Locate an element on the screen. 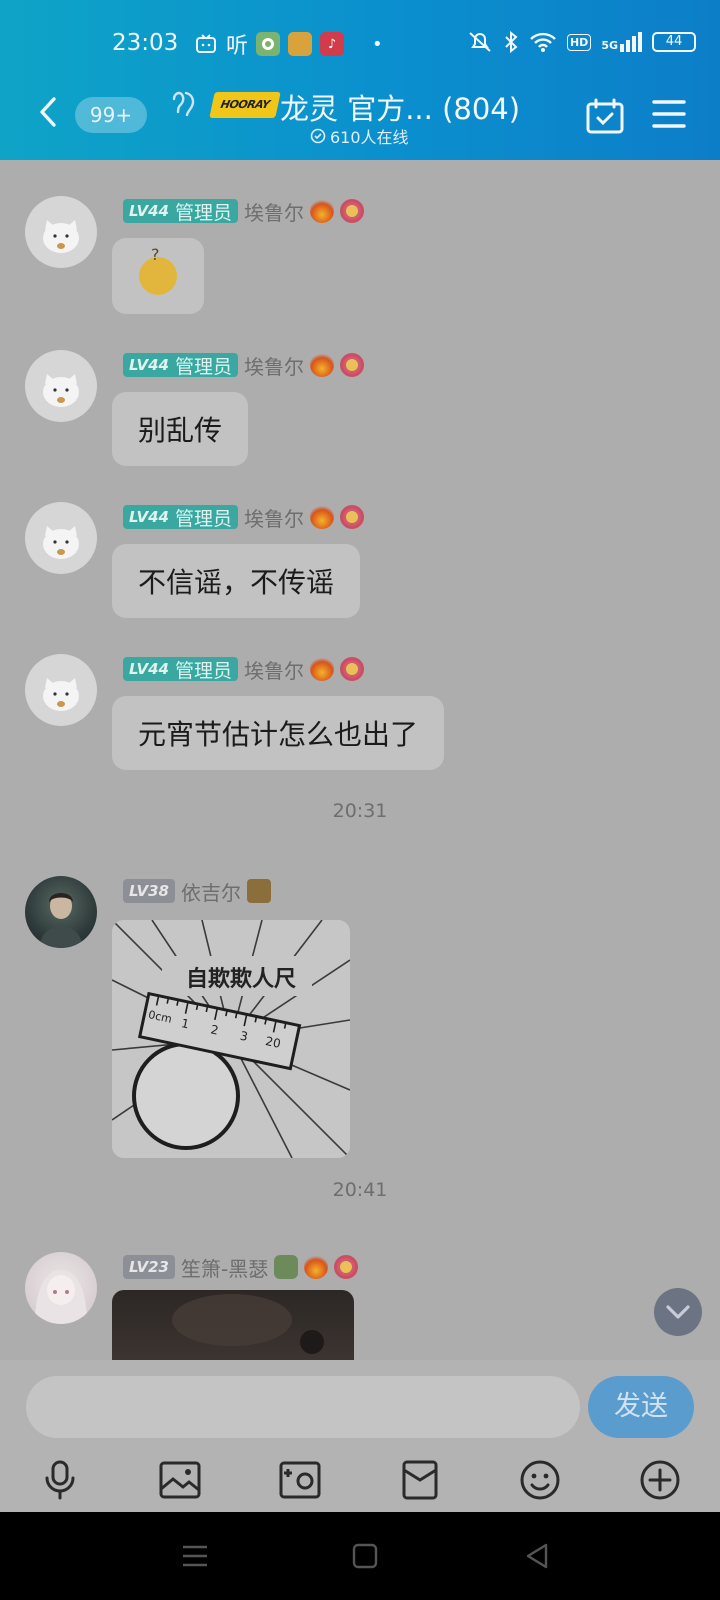  battery-indicator: 44 is located at coordinates (674, 42).